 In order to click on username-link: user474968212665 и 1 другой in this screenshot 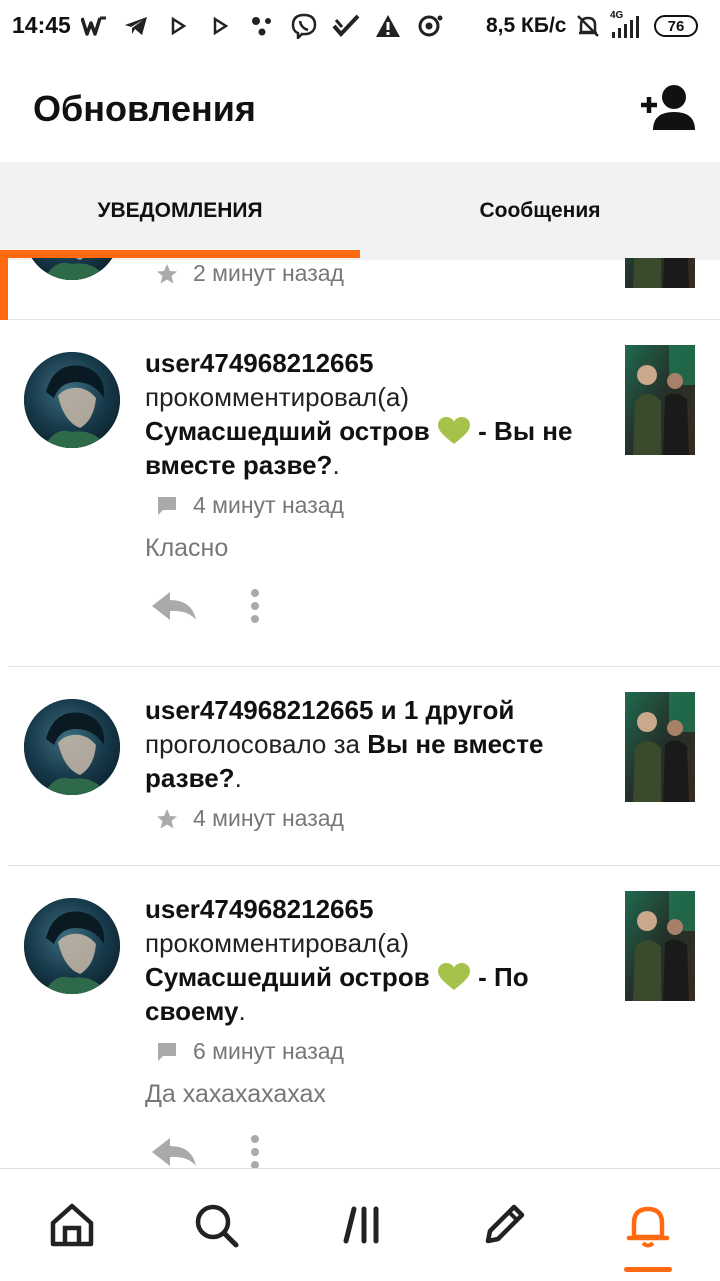, I will do `click(329, 710)`.